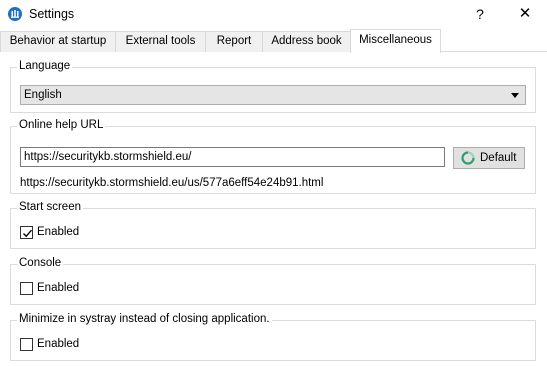 This screenshot has width=547, height=366. I want to click on window-title: Settings, so click(52, 14).